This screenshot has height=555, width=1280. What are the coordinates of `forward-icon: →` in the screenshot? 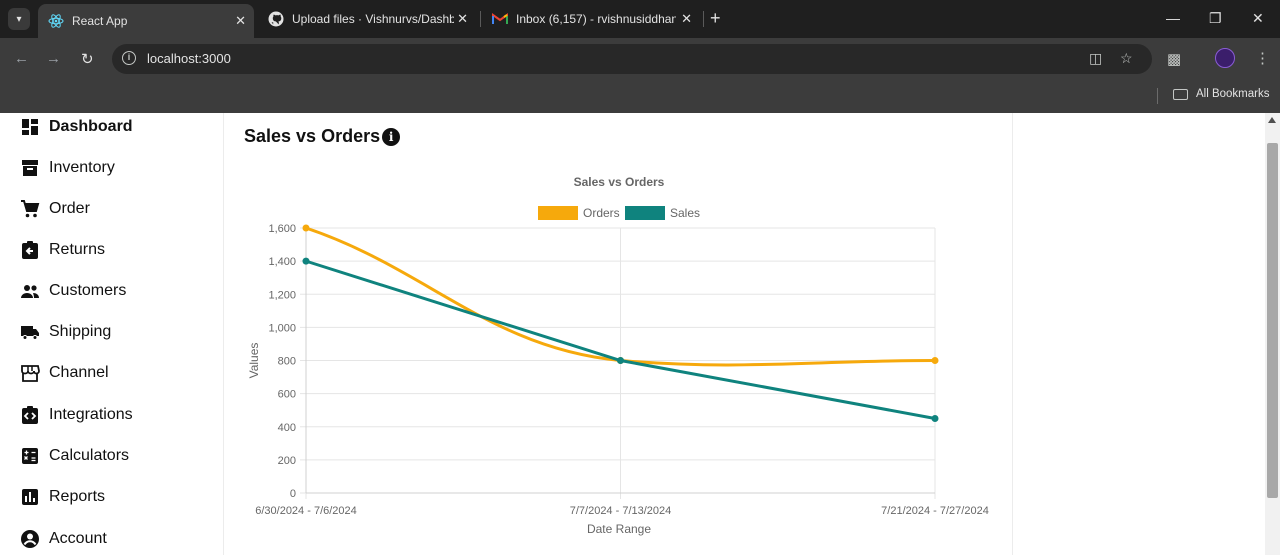 It's located at (53, 58).